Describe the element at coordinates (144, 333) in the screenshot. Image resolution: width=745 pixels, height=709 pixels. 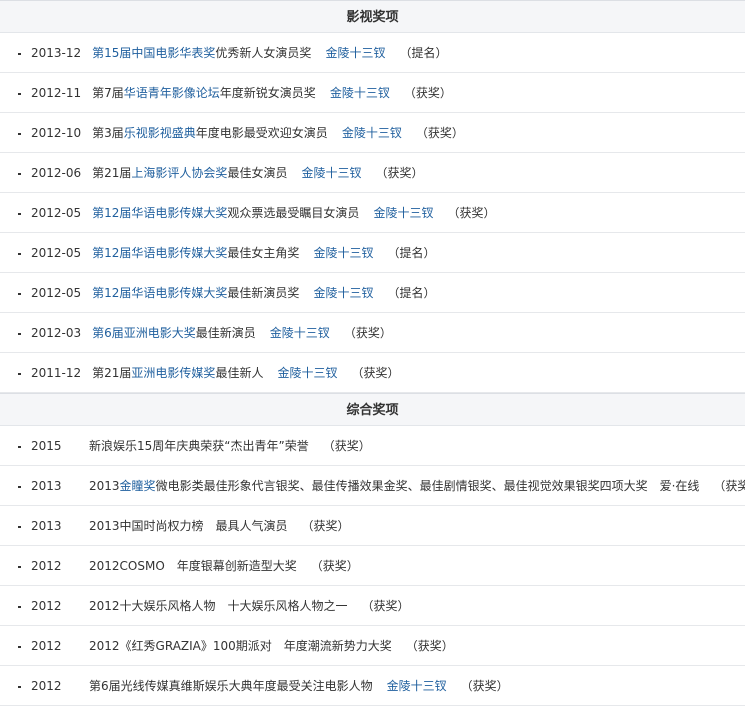
I see `award-link: 第6届亚洲电影大奖` at that location.